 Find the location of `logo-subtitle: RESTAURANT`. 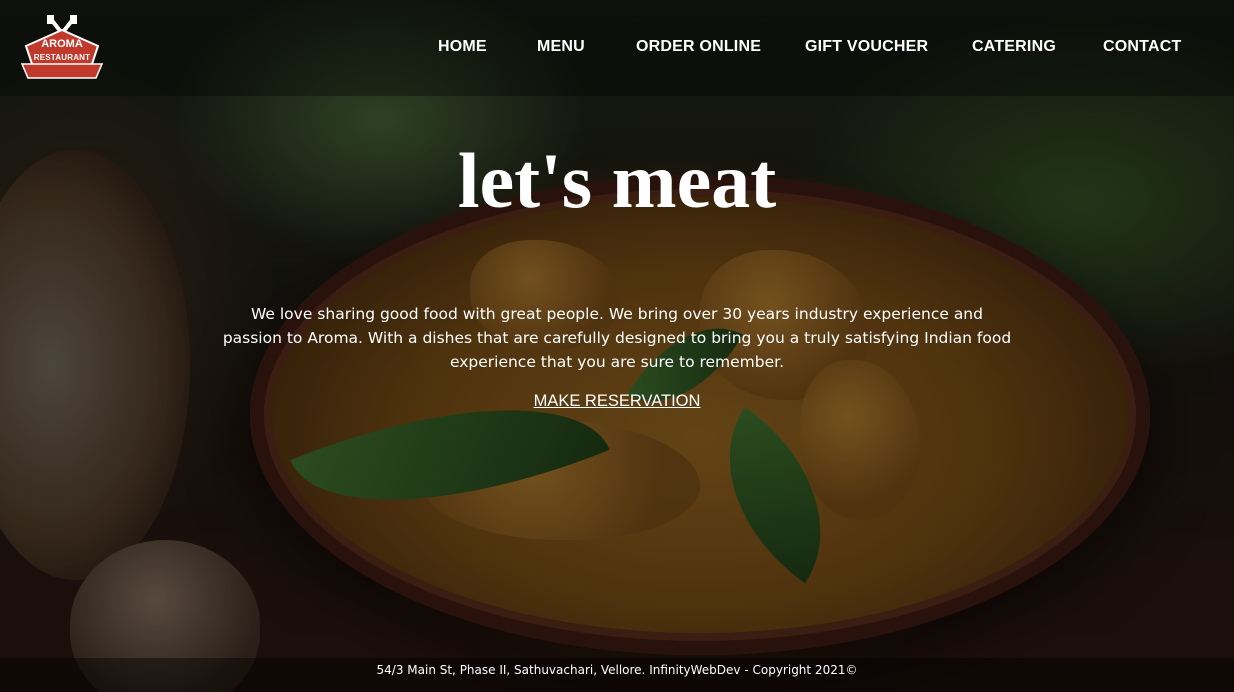

logo-subtitle: RESTAURANT is located at coordinates (62, 57).